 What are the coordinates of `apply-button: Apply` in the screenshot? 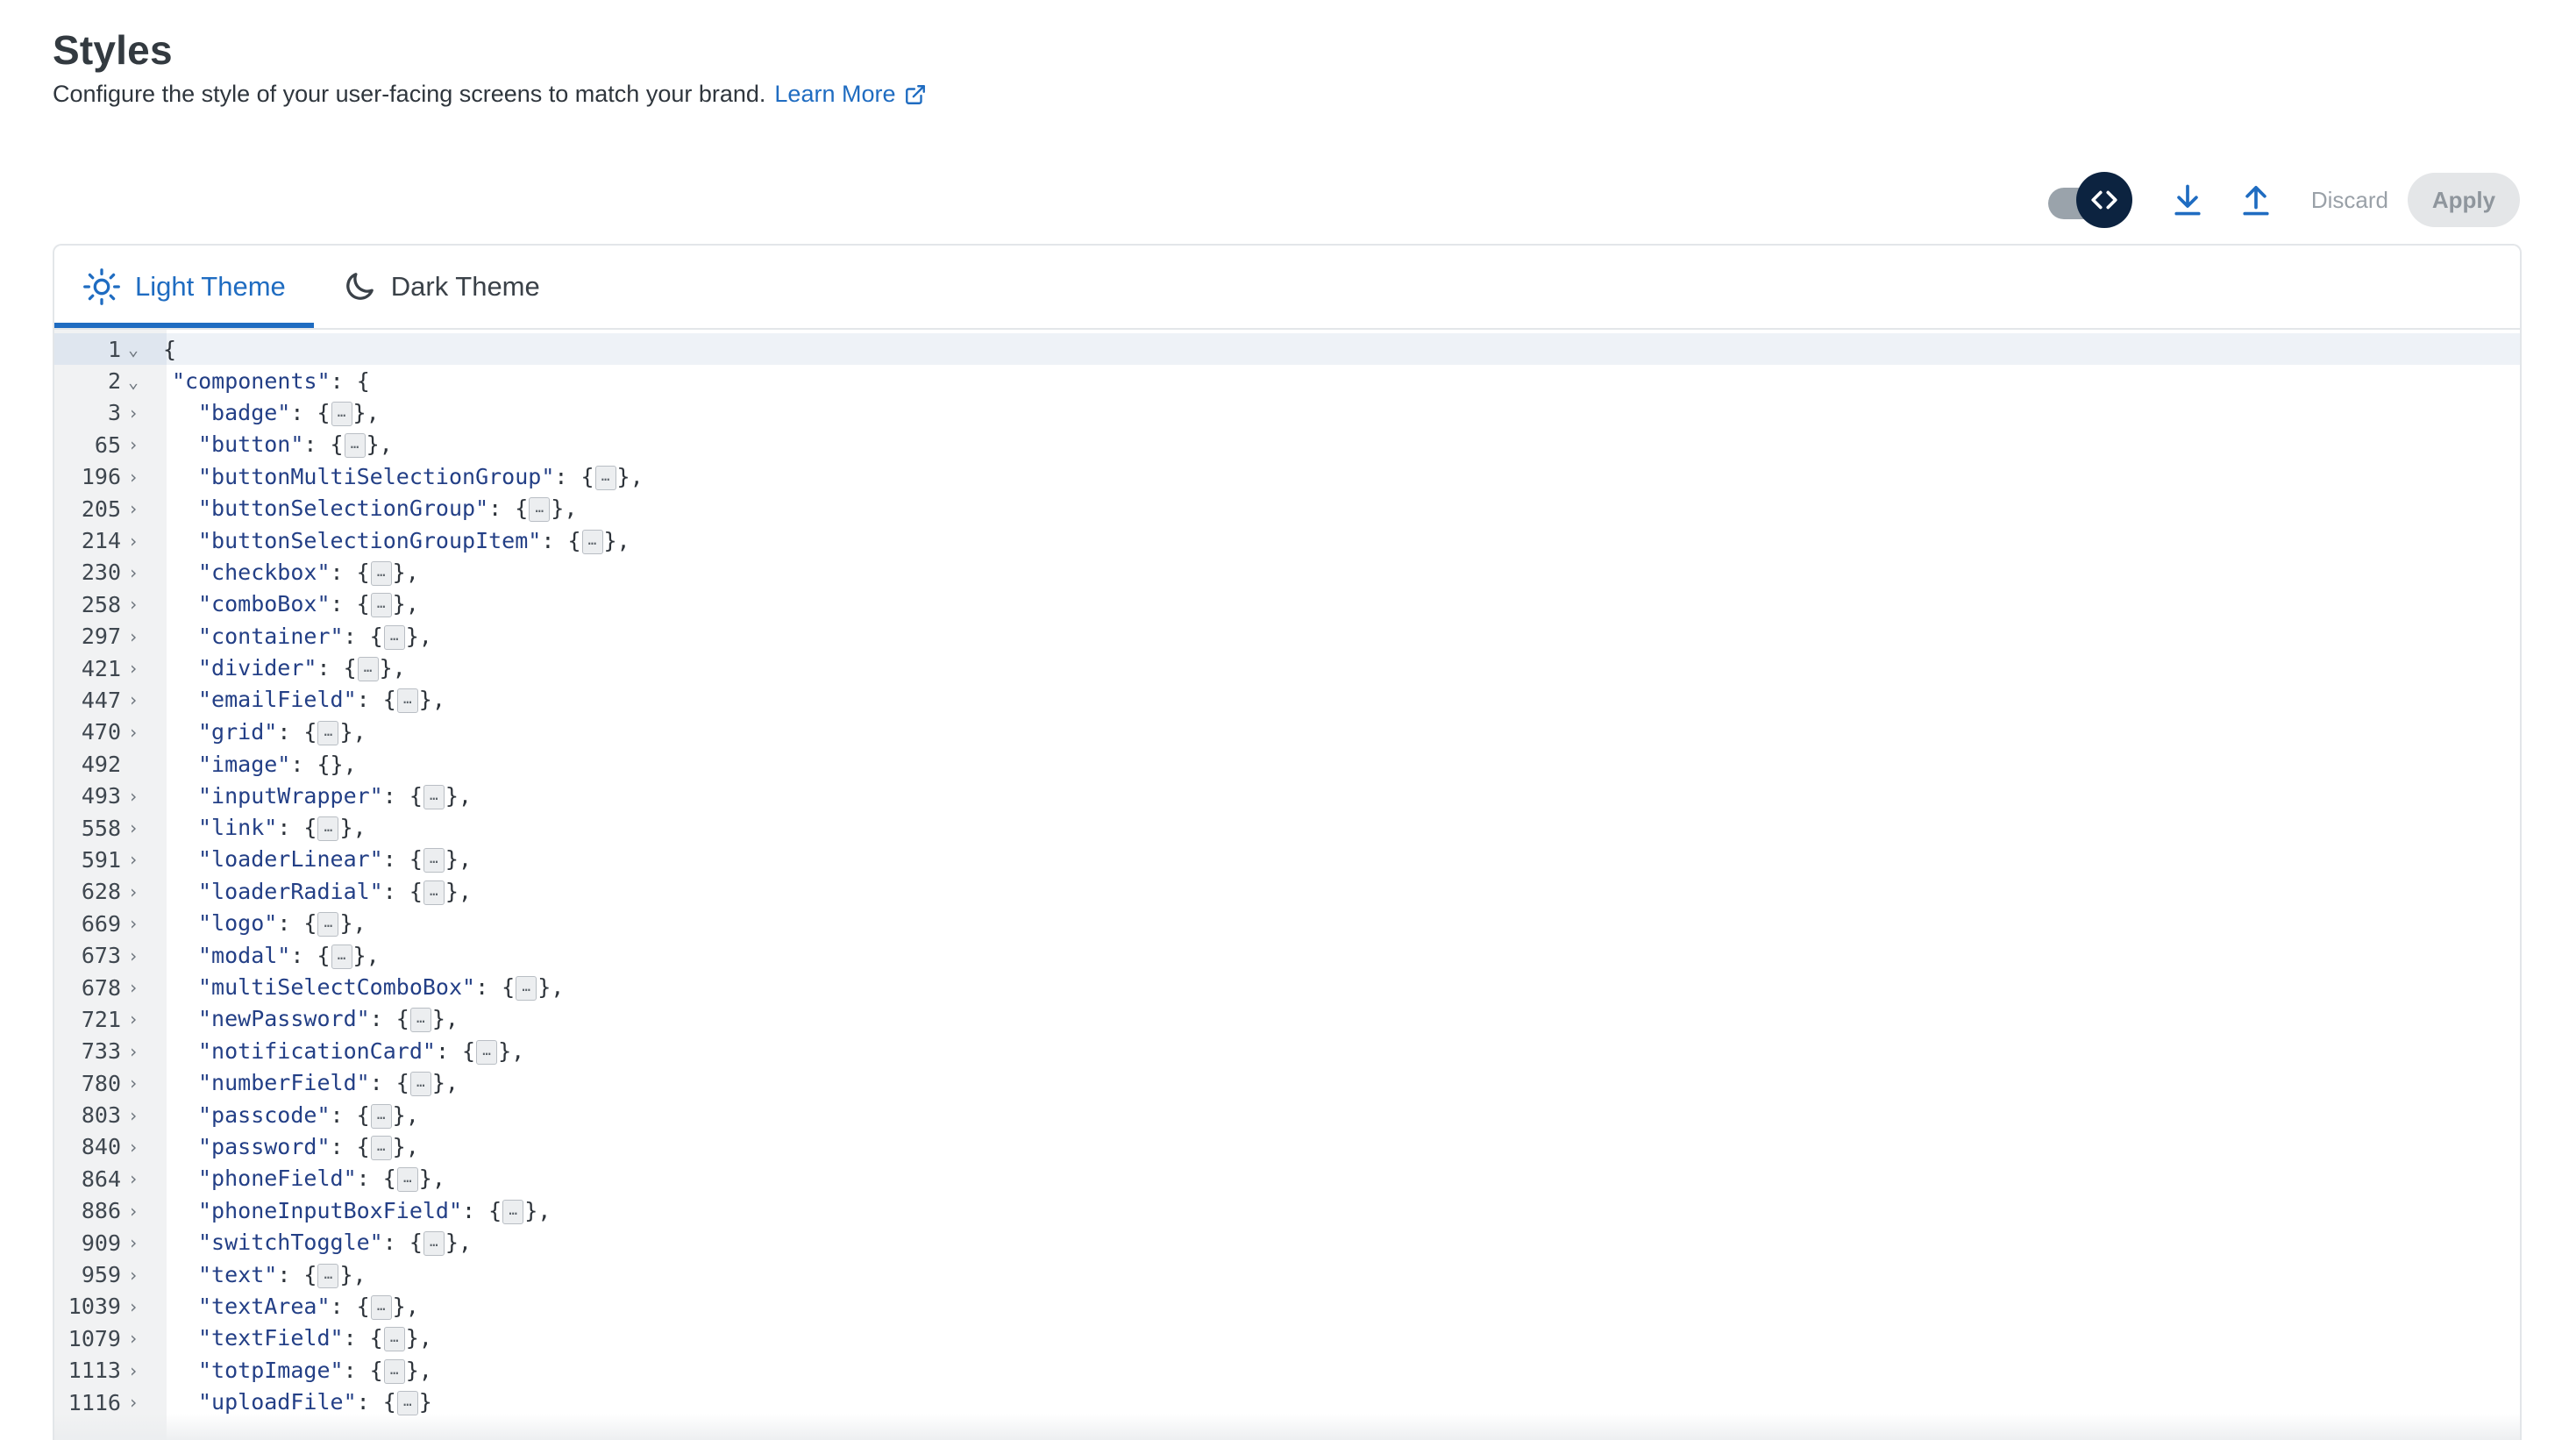 It's located at (2464, 200).